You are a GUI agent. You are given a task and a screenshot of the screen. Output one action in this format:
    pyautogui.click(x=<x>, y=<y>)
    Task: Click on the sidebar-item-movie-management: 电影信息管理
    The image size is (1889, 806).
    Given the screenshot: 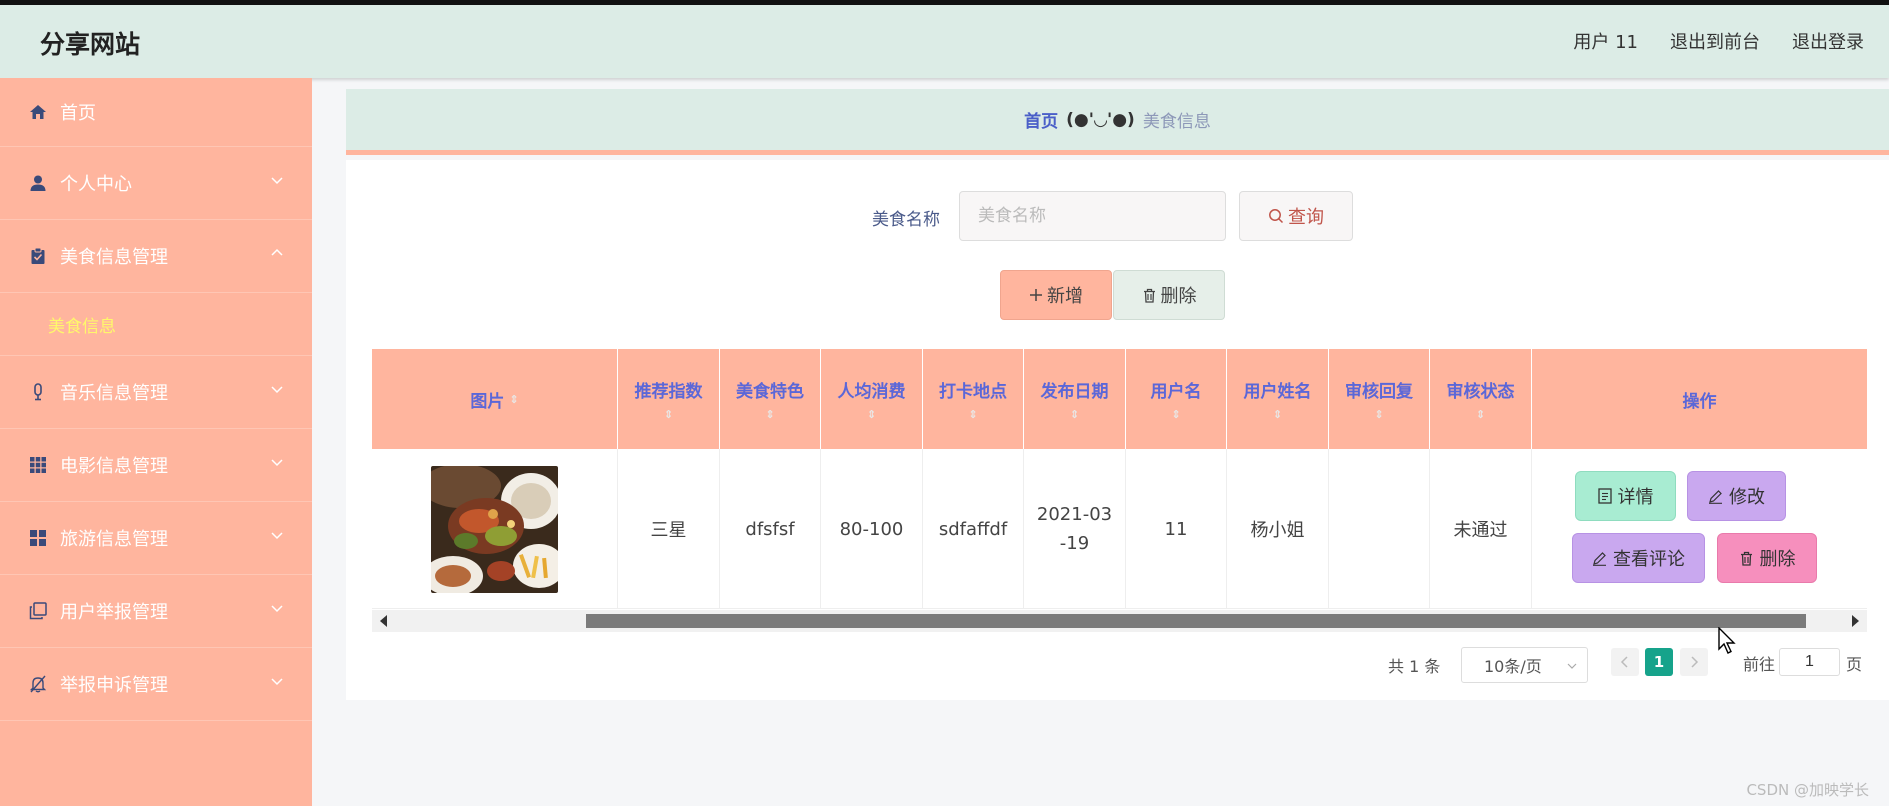 What is the action you would take?
    pyautogui.click(x=156, y=465)
    